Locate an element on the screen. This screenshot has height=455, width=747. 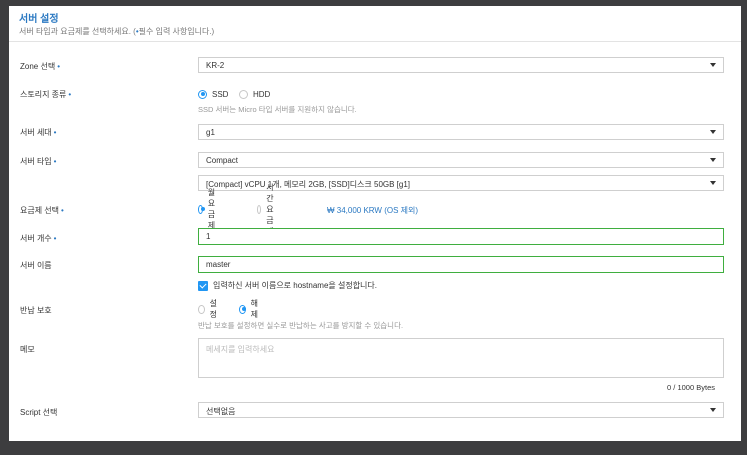
protection-option-off: 해제 is located at coordinates (249, 309).